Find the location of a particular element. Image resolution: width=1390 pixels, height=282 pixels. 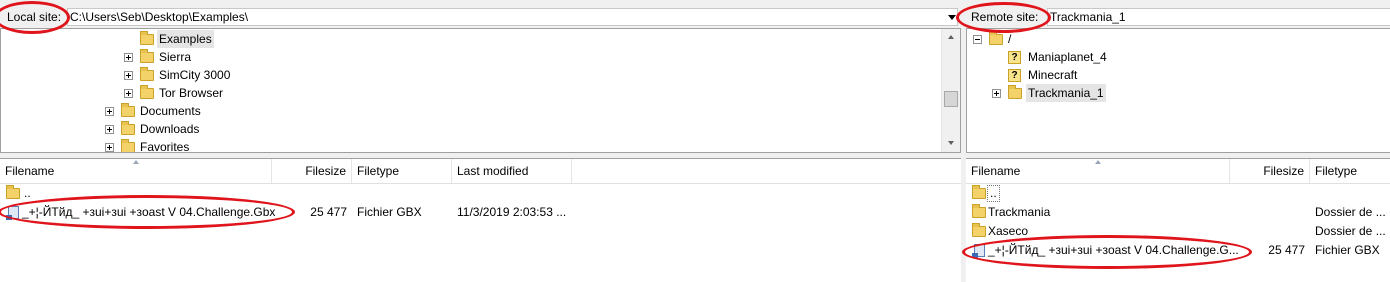

favorites-folder-icon is located at coordinates (128, 145).